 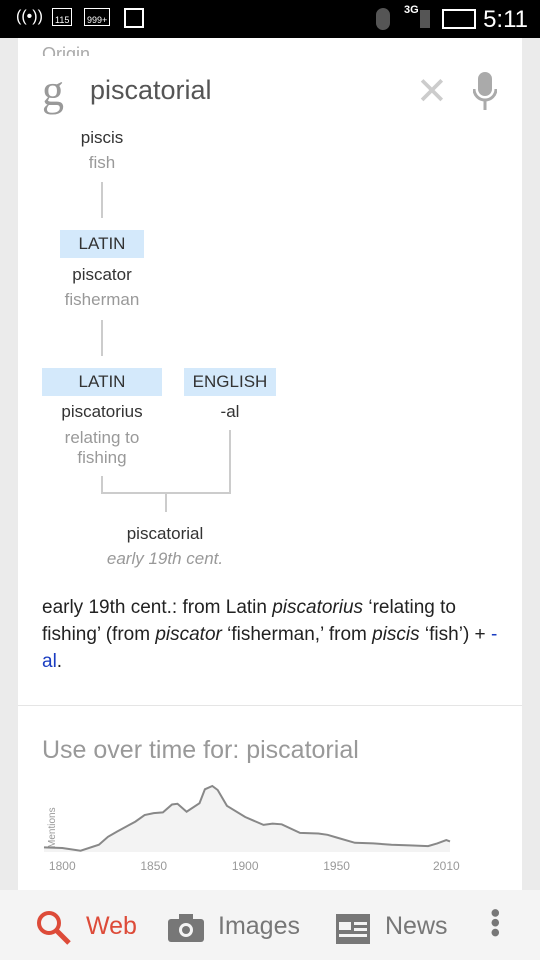 What do you see at coordinates (432, 91) in the screenshot?
I see `clear-icon: ✕` at bounding box center [432, 91].